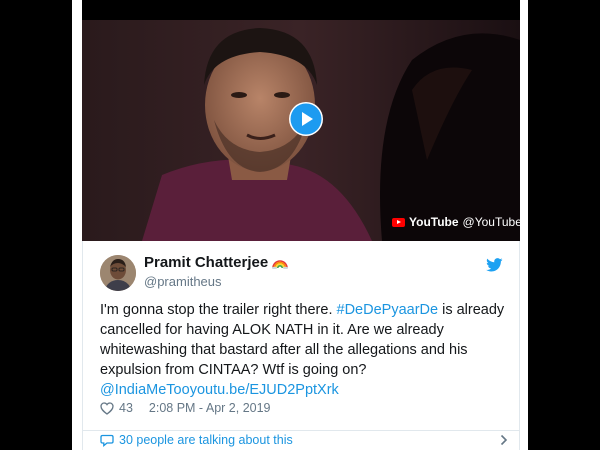 The height and width of the screenshot is (450, 600). Describe the element at coordinates (434, 222) in the screenshot. I see `youtube-source-name: YouTube` at that location.